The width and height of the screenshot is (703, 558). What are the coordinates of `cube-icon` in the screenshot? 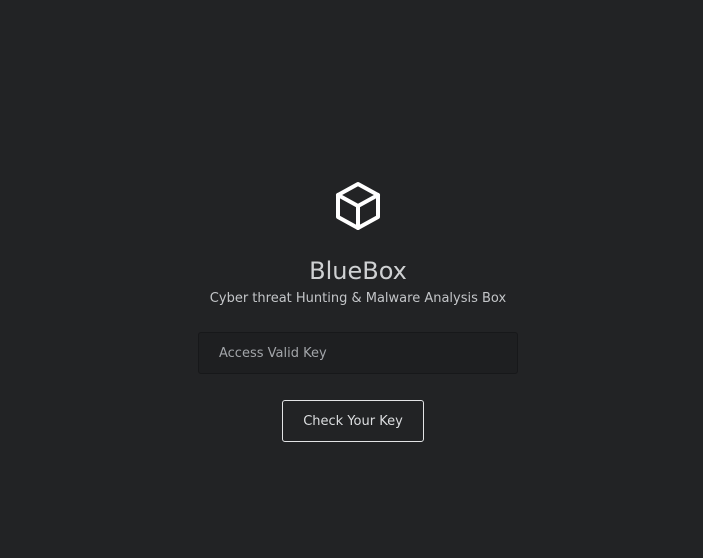 It's located at (358, 206).